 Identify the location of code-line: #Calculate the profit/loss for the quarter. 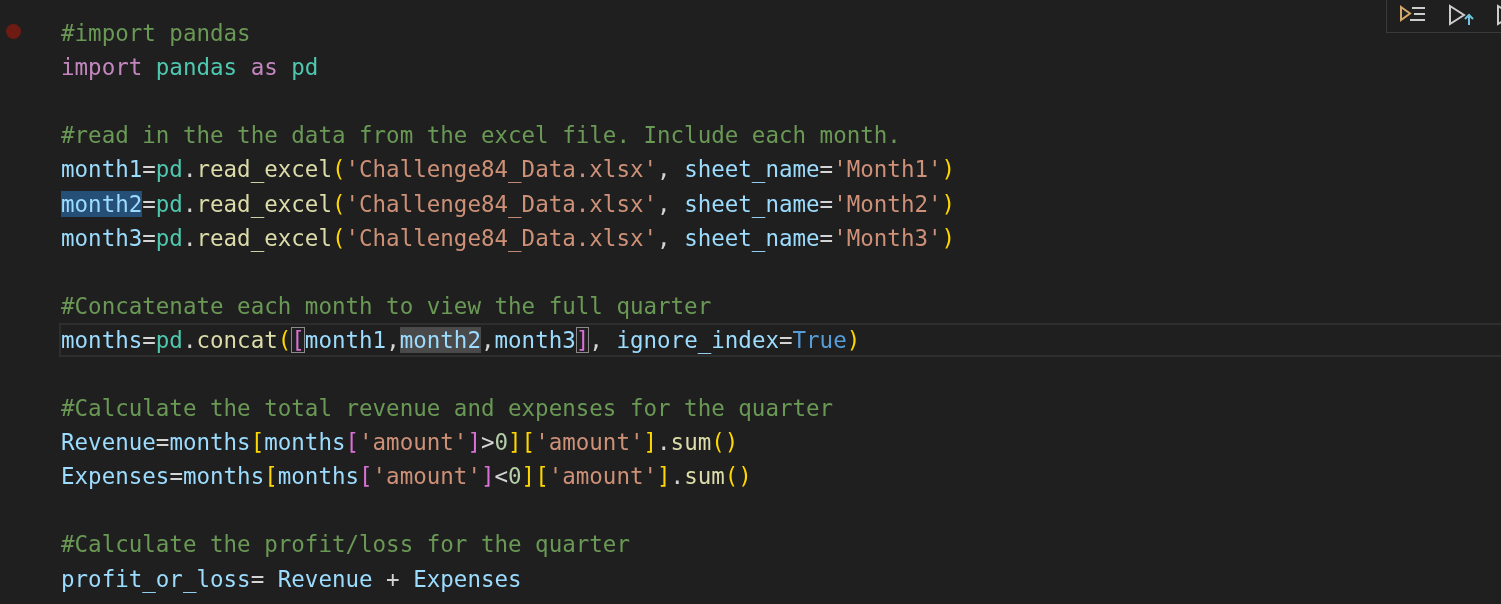
(345, 545).